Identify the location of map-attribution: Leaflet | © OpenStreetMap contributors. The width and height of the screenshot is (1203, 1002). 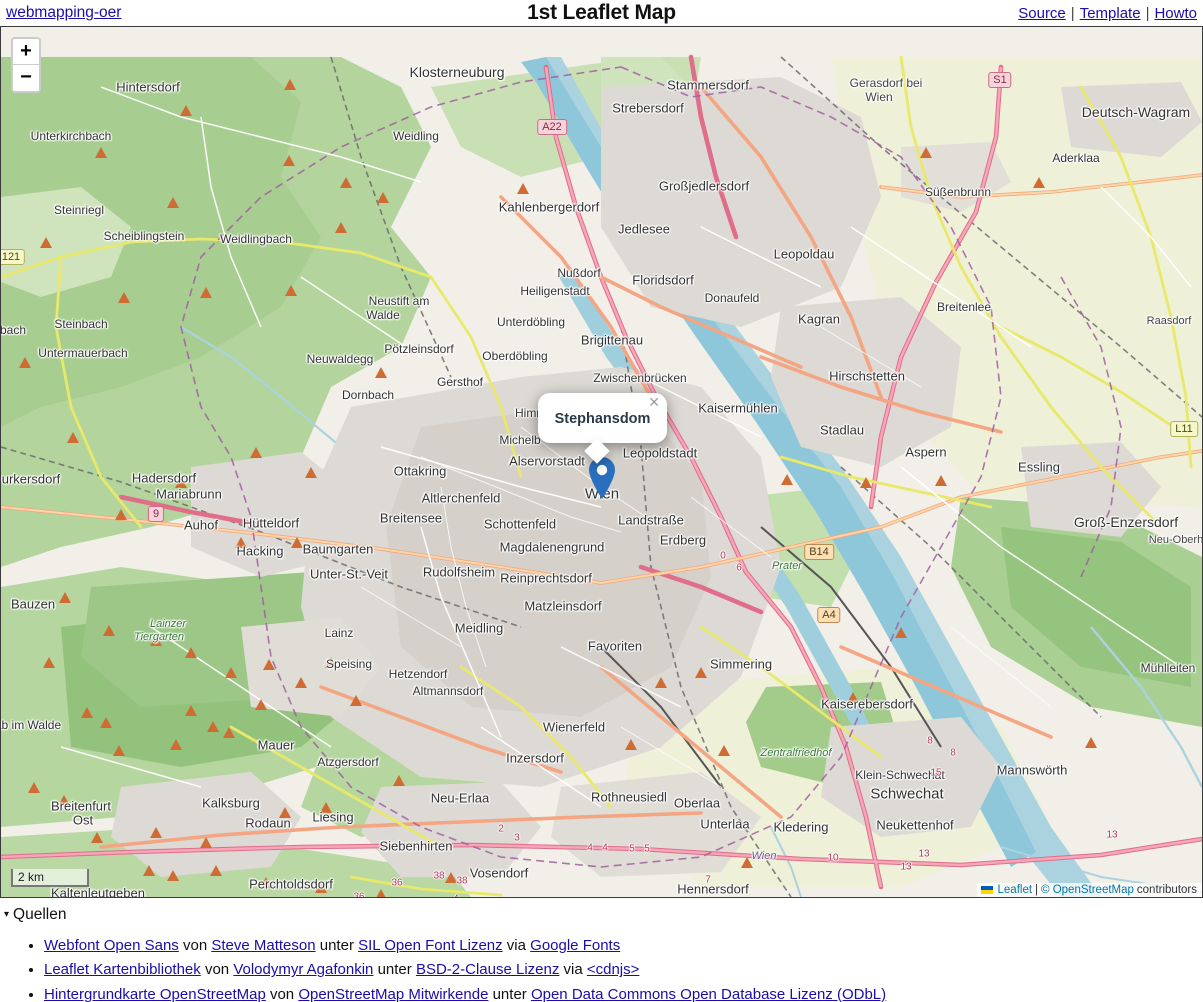
(1089, 890).